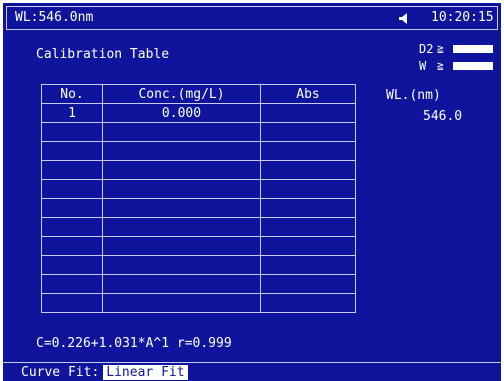 This screenshot has width=504, height=381. What do you see at coordinates (181, 113) in the screenshot?
I see `cell-conc: 0.000` at bounding box center [181, 113].